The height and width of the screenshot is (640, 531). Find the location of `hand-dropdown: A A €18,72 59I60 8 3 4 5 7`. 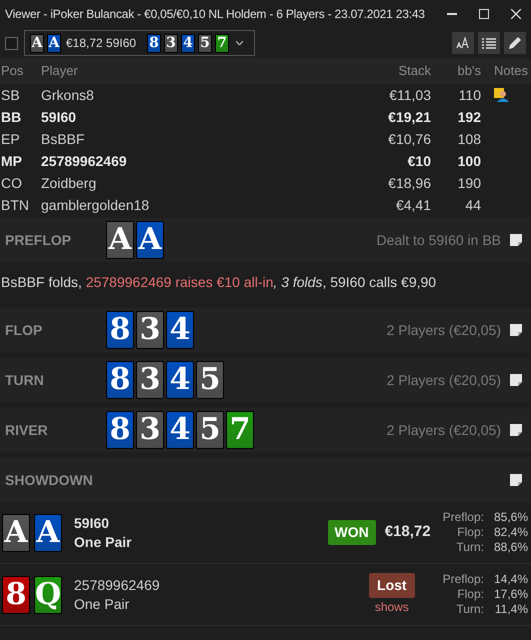

hand-dropdown: A A €18,72 59I60 8 3 4 5 7 is located at coordinates (139, 43).